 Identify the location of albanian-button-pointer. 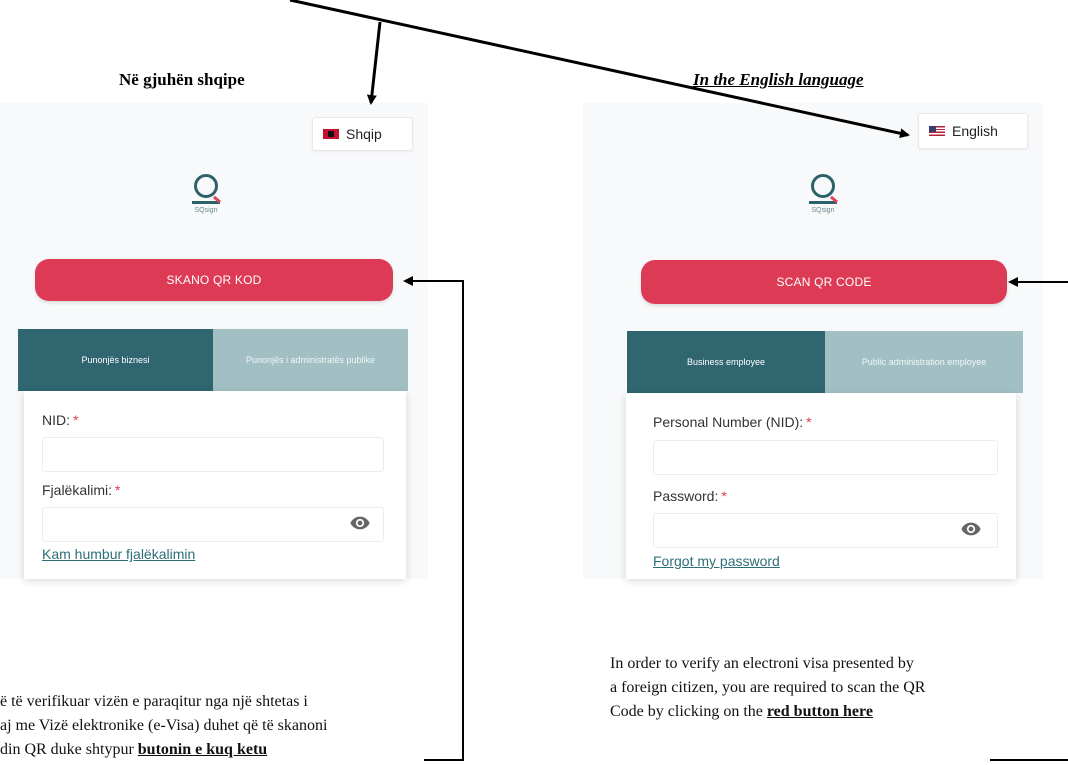
(433, 518).